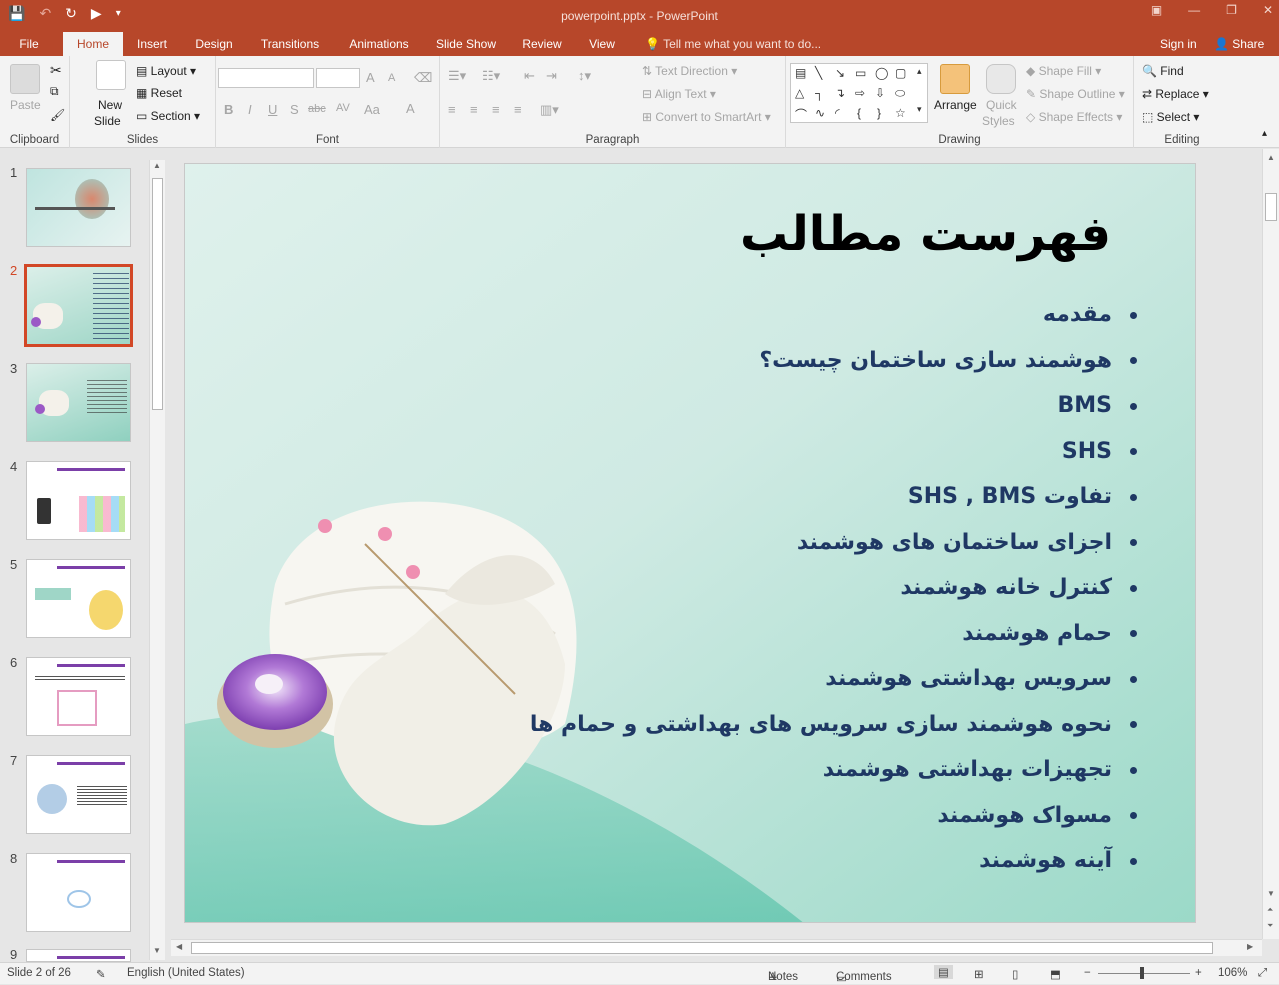  What do you see at coordinates (529, 76) in the screenshot?
I see `decrease-indent-icon: ⇤` at bounding box center [529, 76].